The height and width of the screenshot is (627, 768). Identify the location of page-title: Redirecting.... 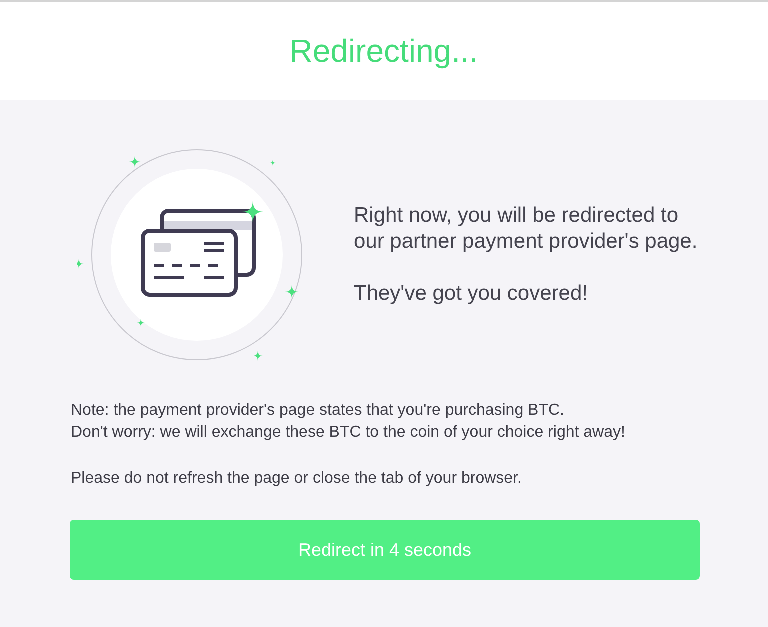
(384, 51).